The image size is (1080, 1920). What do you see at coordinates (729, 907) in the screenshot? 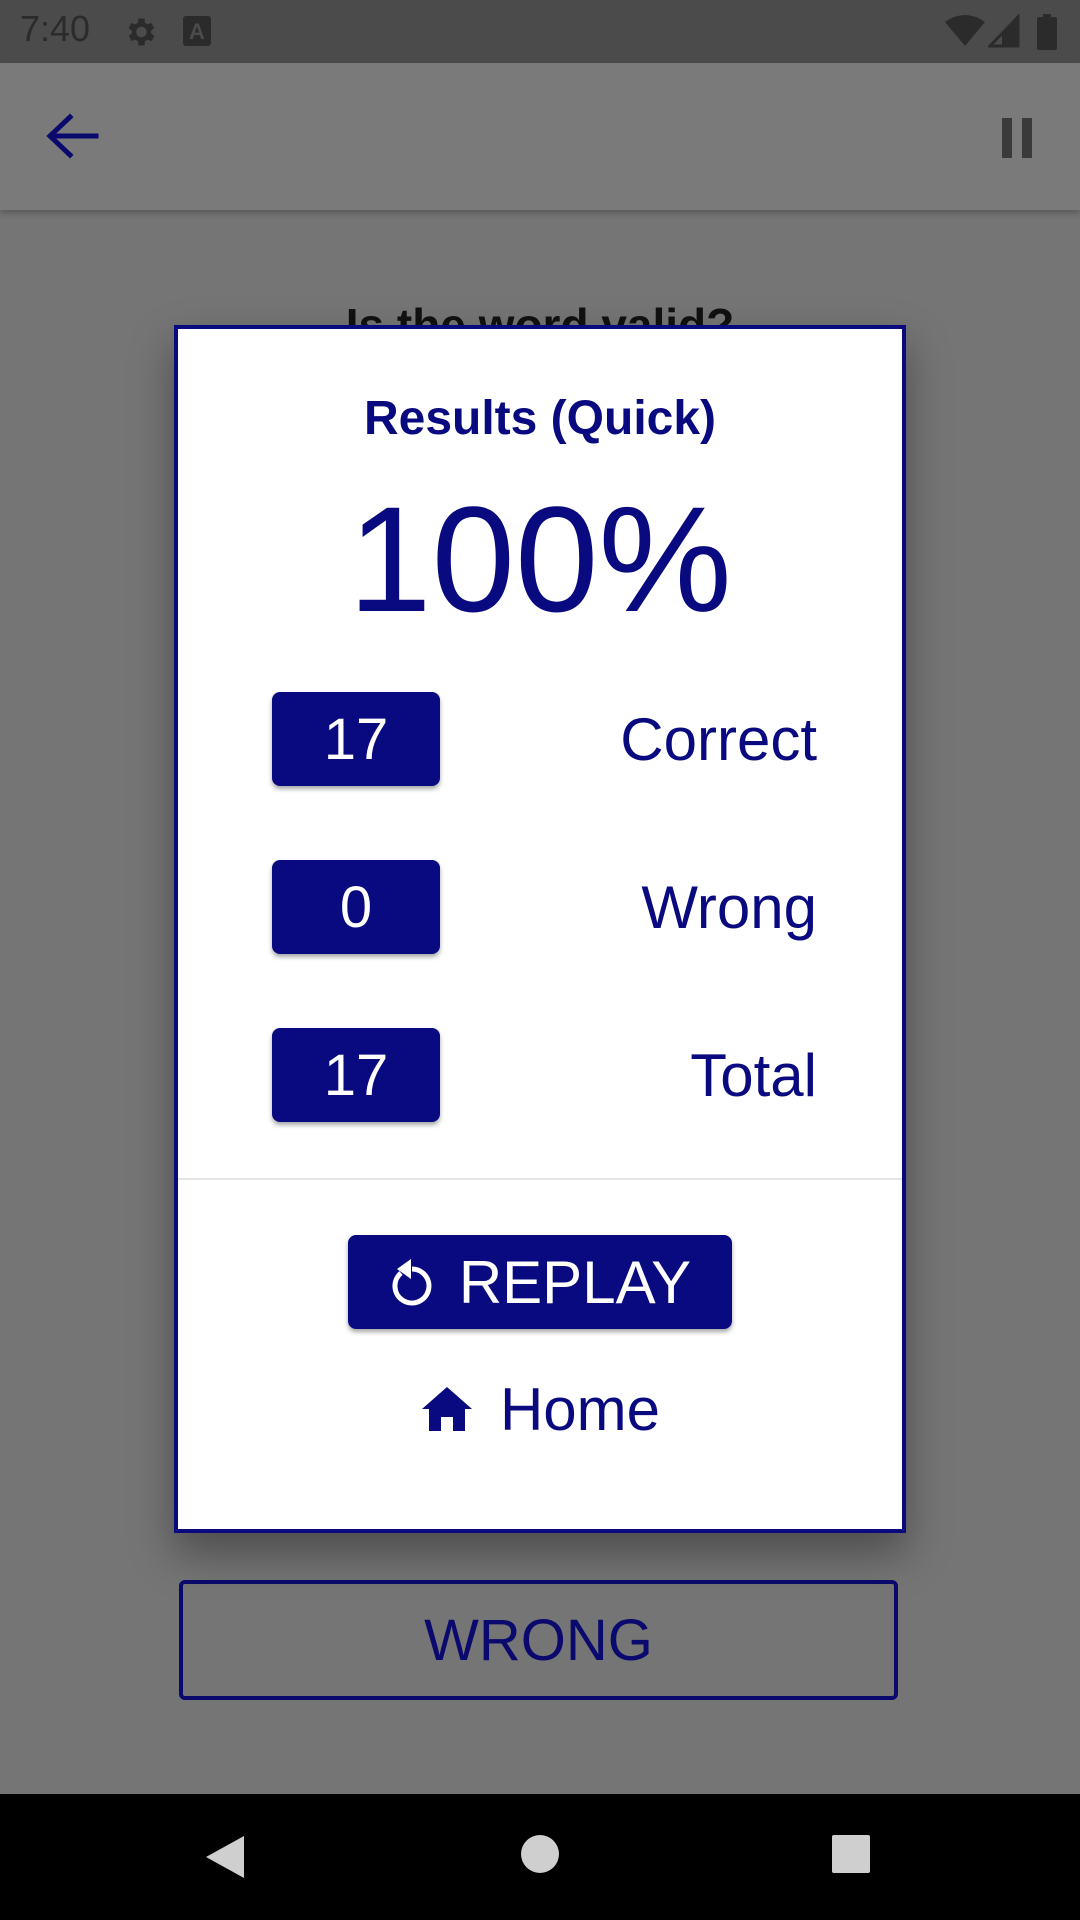
I see `wrong-label: Wrong` at bounding box center [729, 907].